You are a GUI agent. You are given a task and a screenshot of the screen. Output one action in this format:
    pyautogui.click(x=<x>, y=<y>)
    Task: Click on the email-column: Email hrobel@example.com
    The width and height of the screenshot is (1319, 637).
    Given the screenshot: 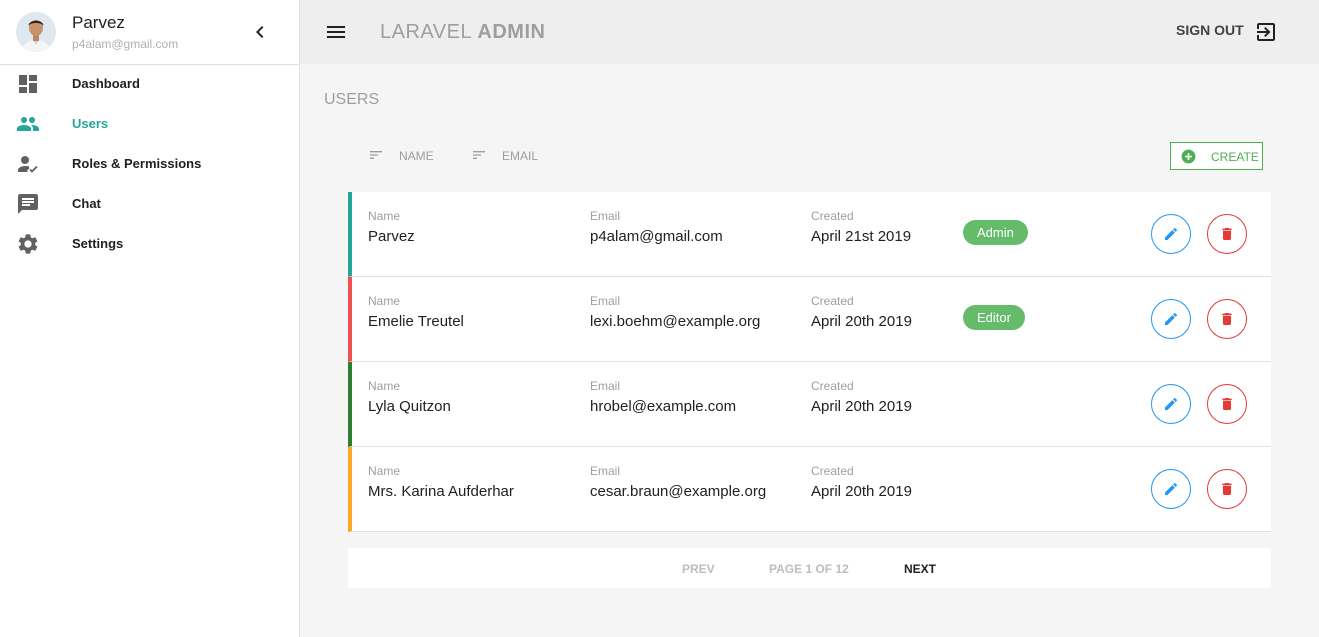 What is the action you would take?
    pyautogui.click(x=663, y=397)
    